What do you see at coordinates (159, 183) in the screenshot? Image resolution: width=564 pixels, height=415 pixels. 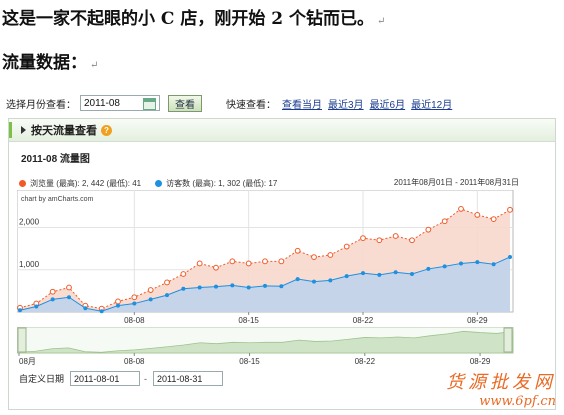 I see `uv-dot-icon` at bounding box center [159, 183].